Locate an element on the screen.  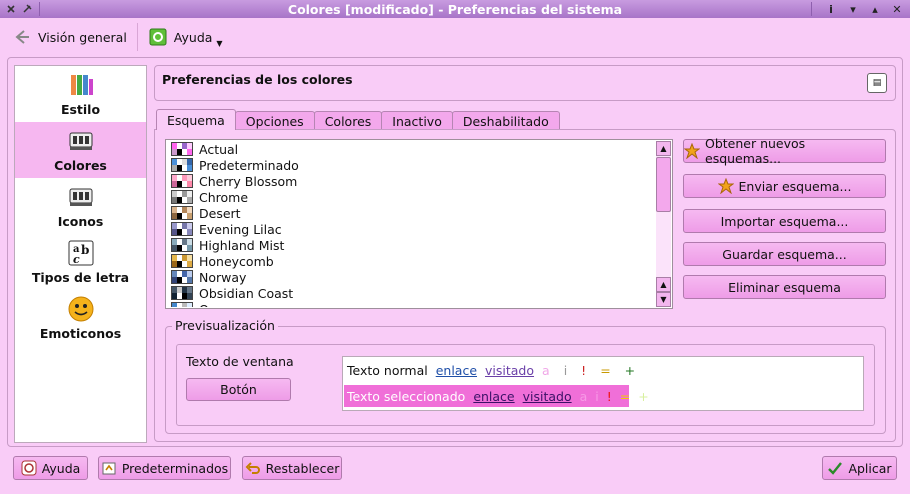
checkmark-icon is located at coordinates (835, 468).